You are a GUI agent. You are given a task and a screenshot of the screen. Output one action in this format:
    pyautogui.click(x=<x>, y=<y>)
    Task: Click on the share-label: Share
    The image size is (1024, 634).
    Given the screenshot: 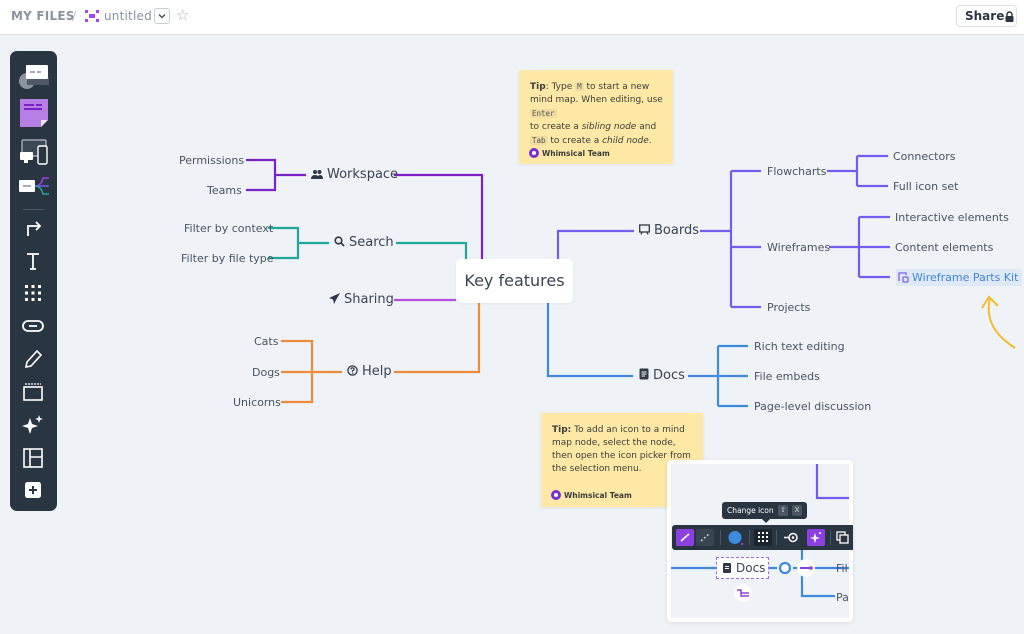 What is the action you would take?
    pyautogui.click(x=985, y=16)
    